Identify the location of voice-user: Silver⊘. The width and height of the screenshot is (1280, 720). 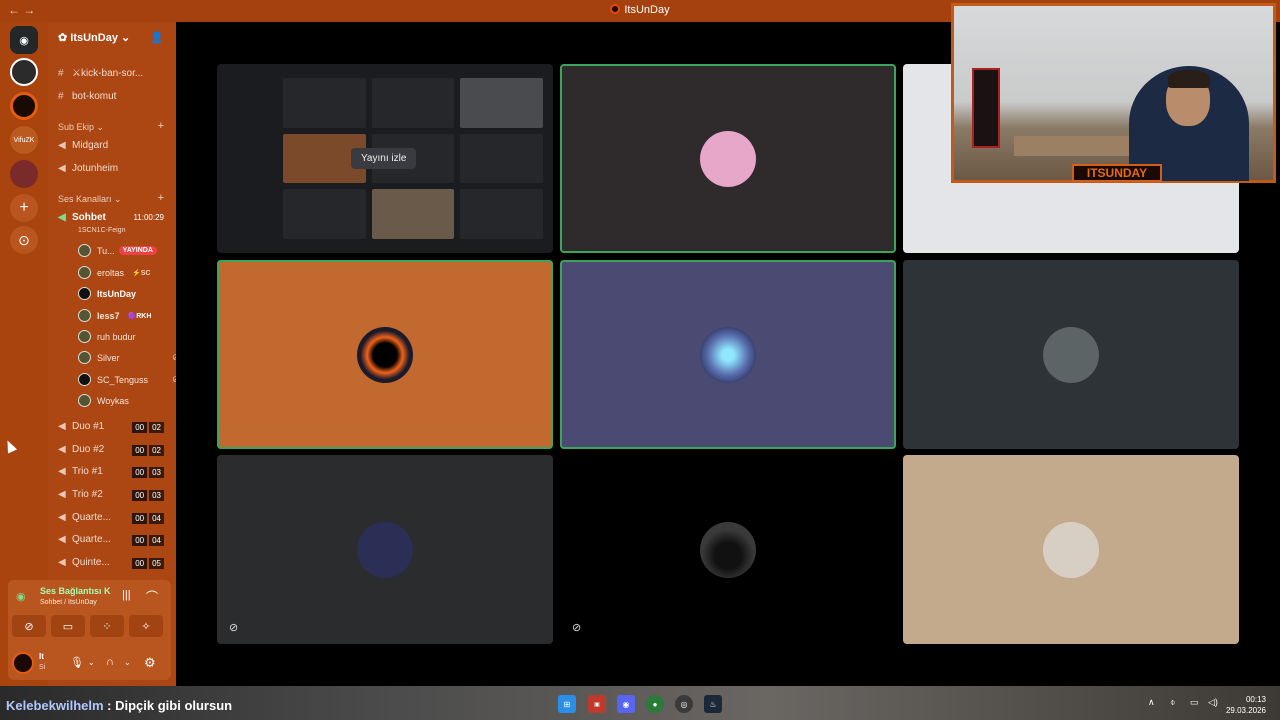
(129, 357).